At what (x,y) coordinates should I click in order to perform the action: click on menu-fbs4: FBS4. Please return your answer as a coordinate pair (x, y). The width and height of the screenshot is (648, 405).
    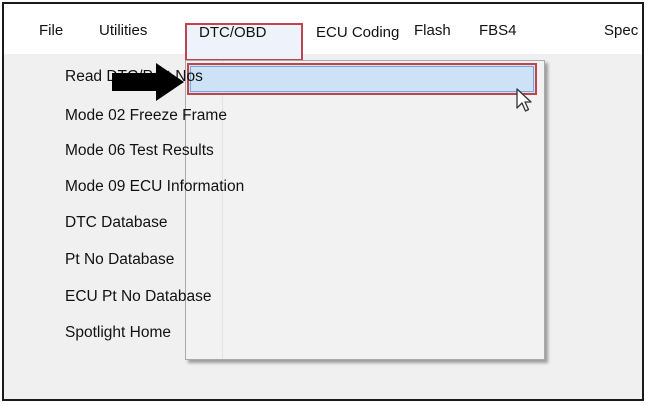
    Looking at the image, I should click on (498, 31).